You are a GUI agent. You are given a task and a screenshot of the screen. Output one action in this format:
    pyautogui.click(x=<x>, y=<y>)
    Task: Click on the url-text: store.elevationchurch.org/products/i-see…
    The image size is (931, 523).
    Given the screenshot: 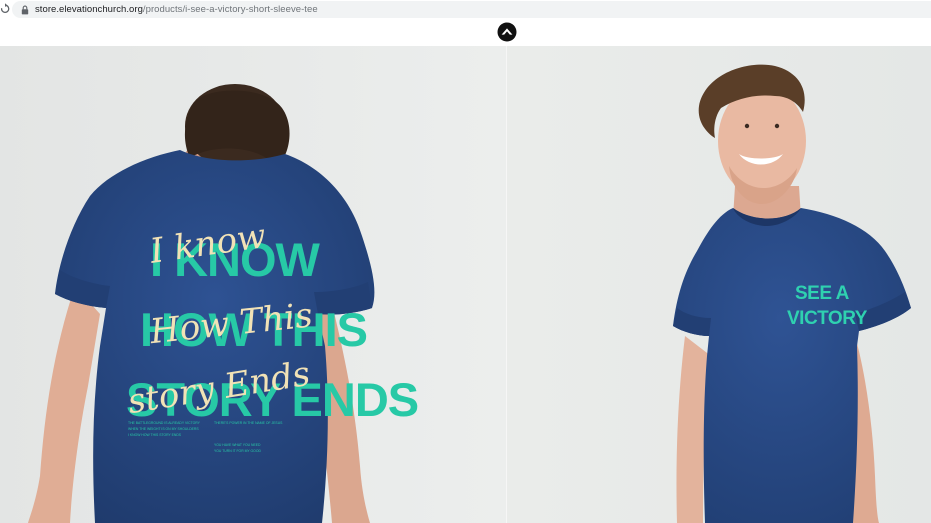 What is the action you would take?
    pyautogui.click(x=176, y=9)
    